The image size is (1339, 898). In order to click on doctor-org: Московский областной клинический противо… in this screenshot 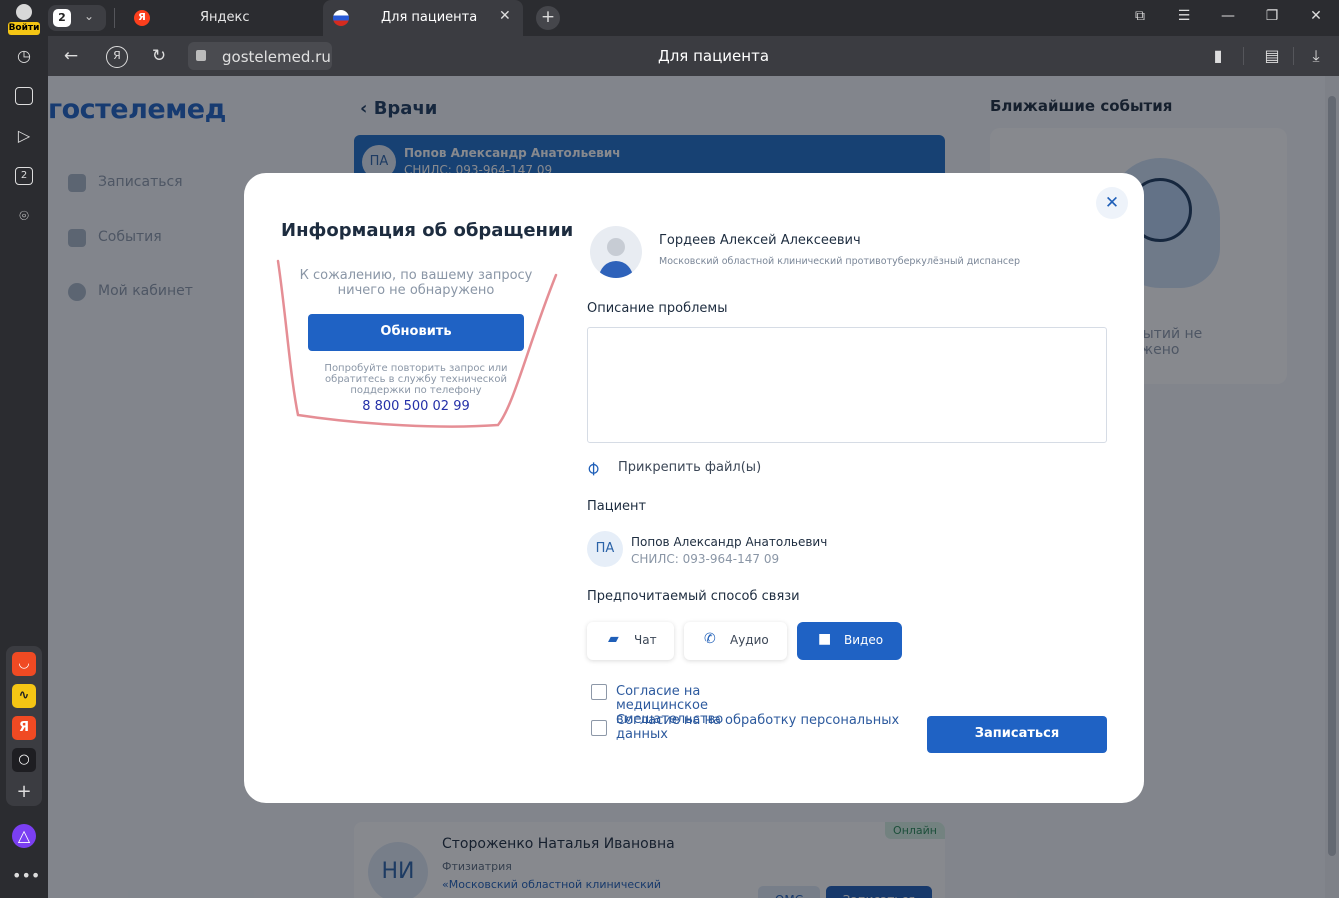, I will do `click(840, 261)`.